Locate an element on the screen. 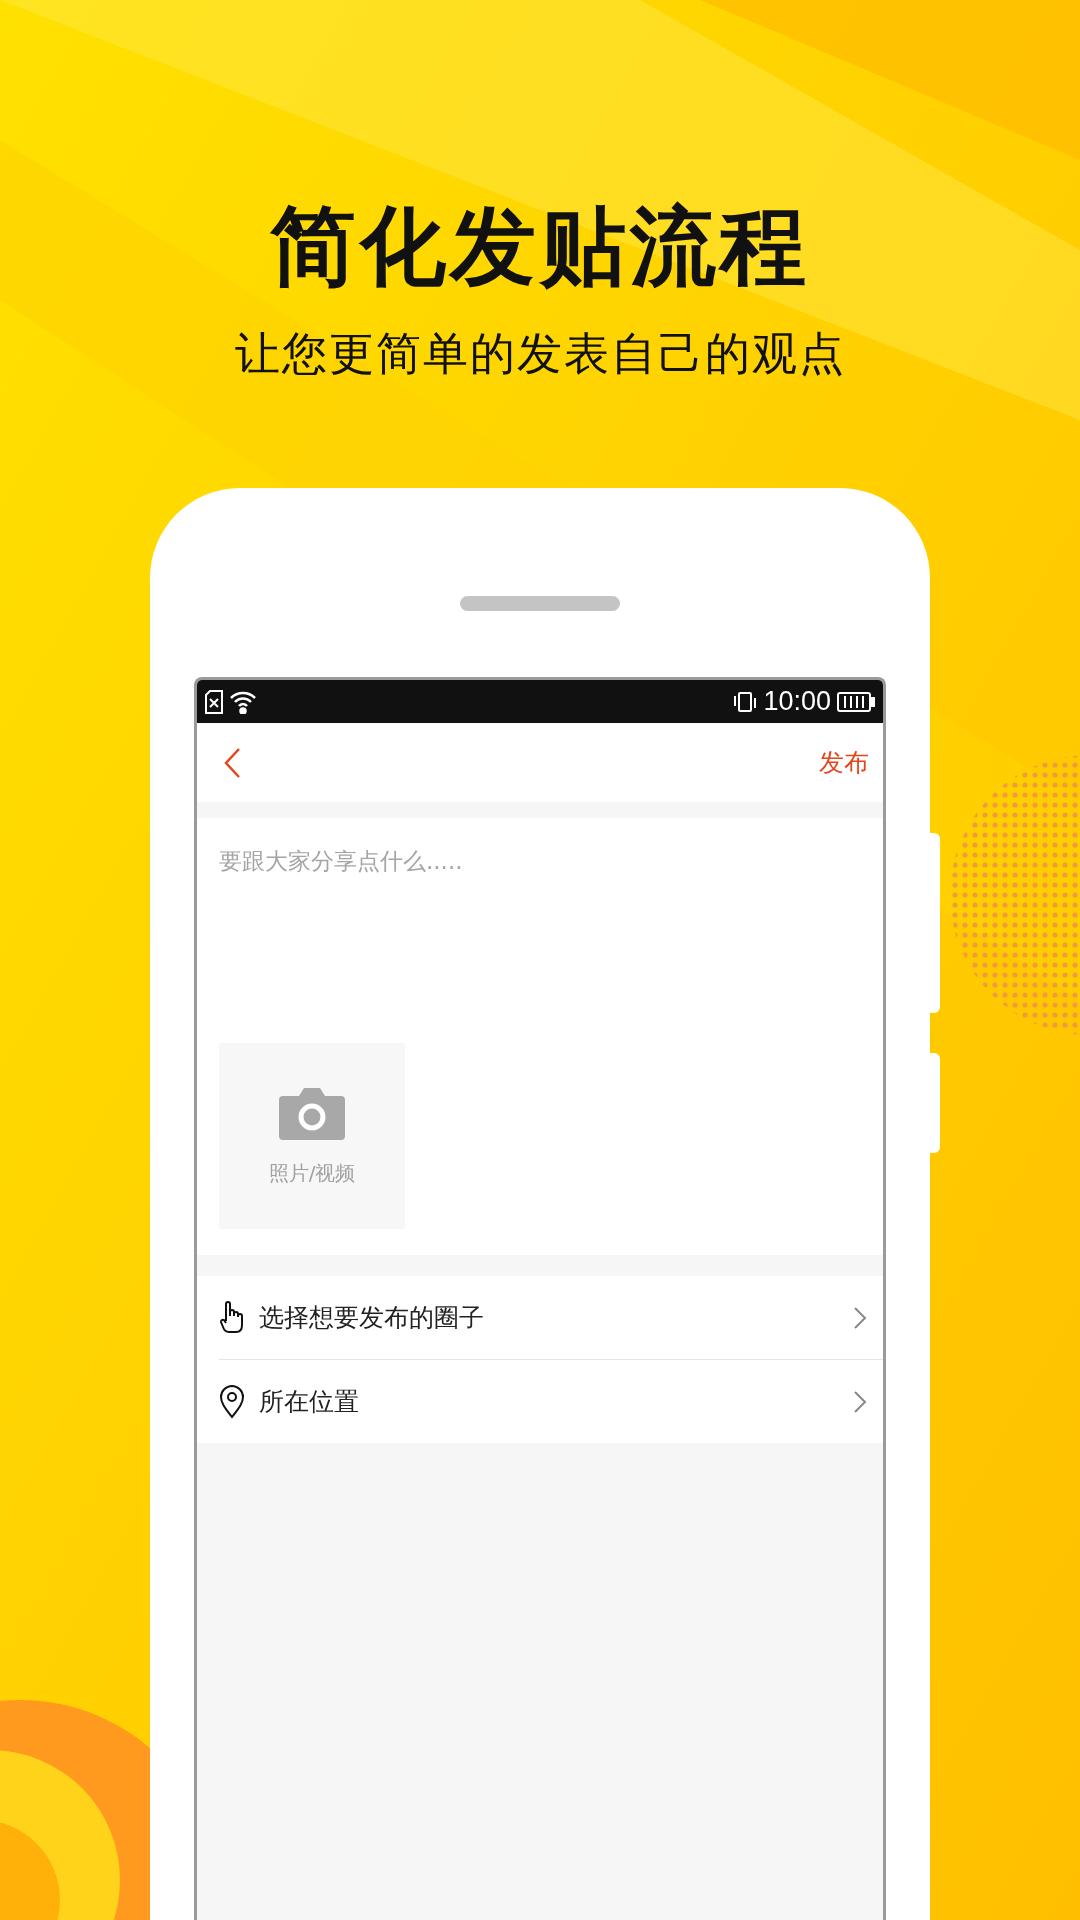 The width and height of the screenshot is (1080, 1920). option-row: 选择想要发布的圈子 is located at coordinates (551, 1317).